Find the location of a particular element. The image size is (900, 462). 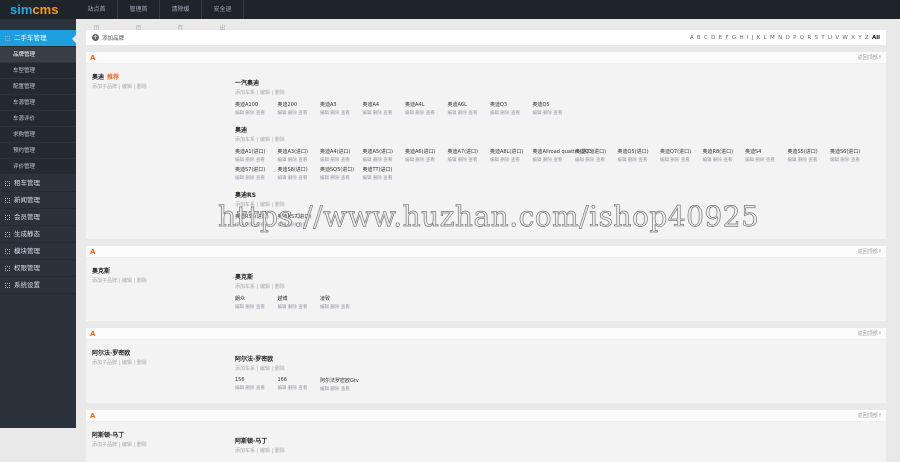

model-name: 奥迪S8(进口) is located at coordinates (299, 169).